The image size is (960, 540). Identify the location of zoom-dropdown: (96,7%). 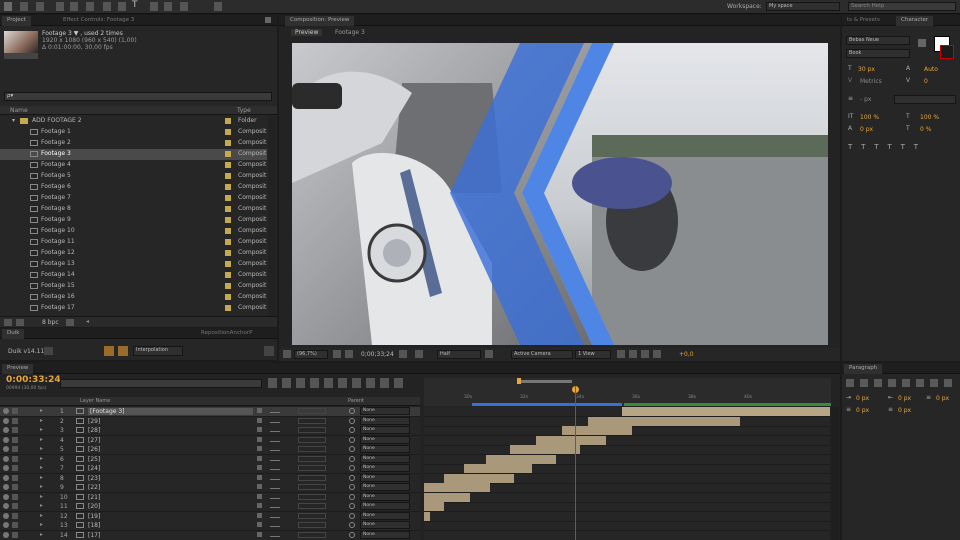
(311, 354).